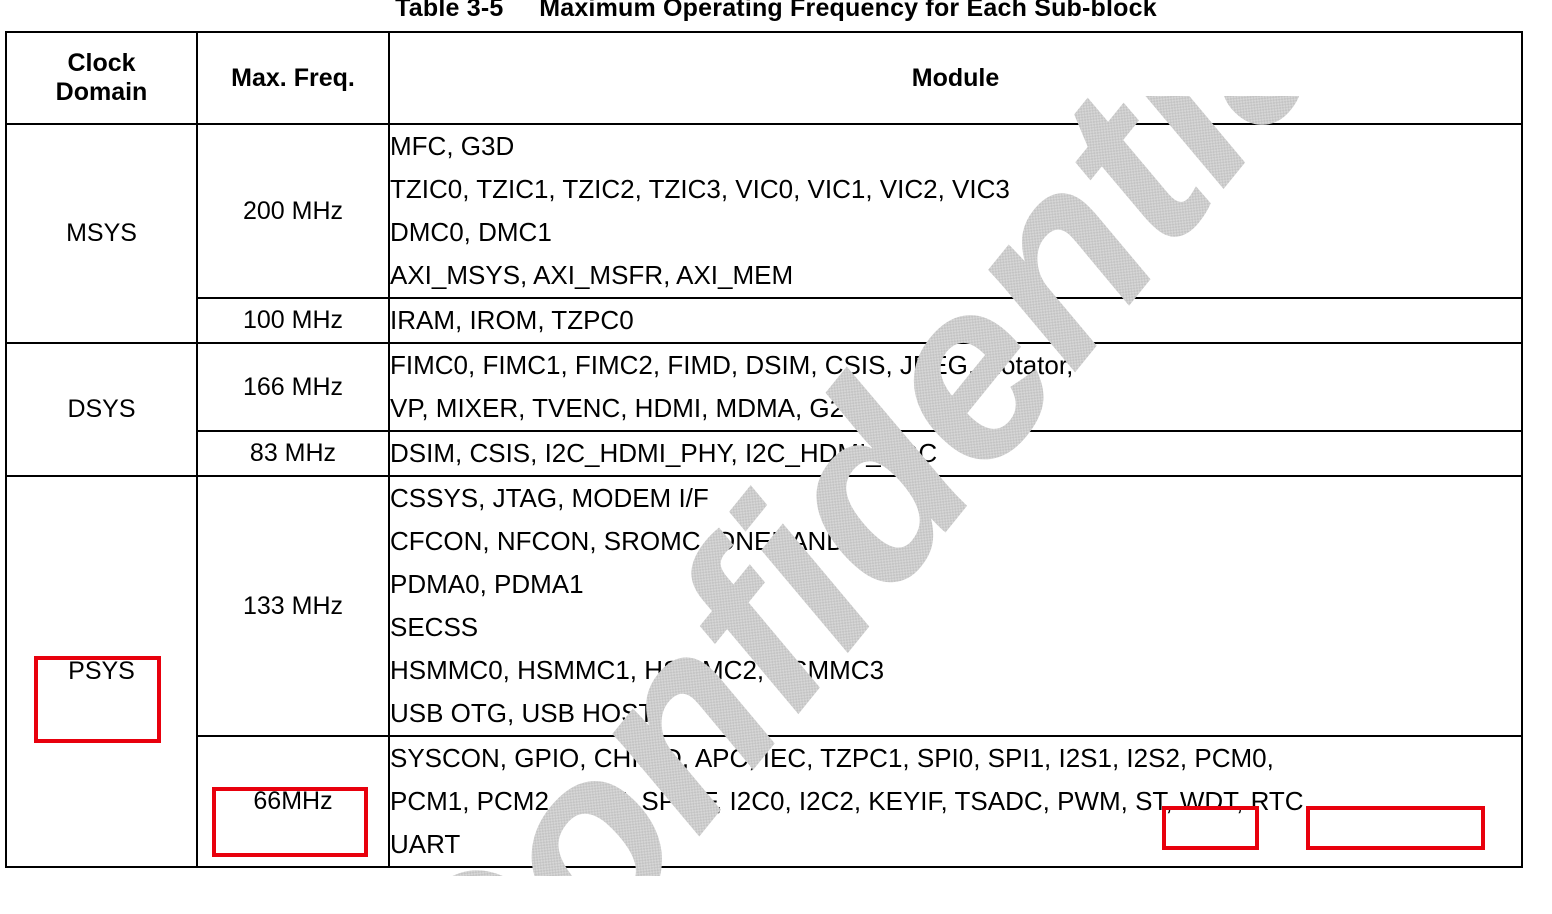 The height and width of the screenshot is (914, 1552). I want to click on header-clock-domain-line2: Domain, so click(101, 92).